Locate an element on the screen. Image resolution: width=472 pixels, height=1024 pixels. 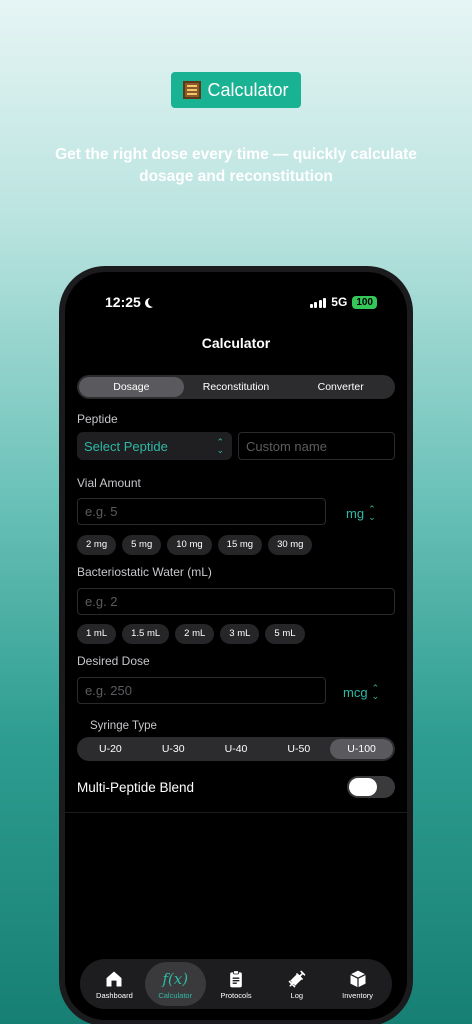
peptide-select: Select Peptide ⌃ ⌄ is located at coordinates (154, 446).